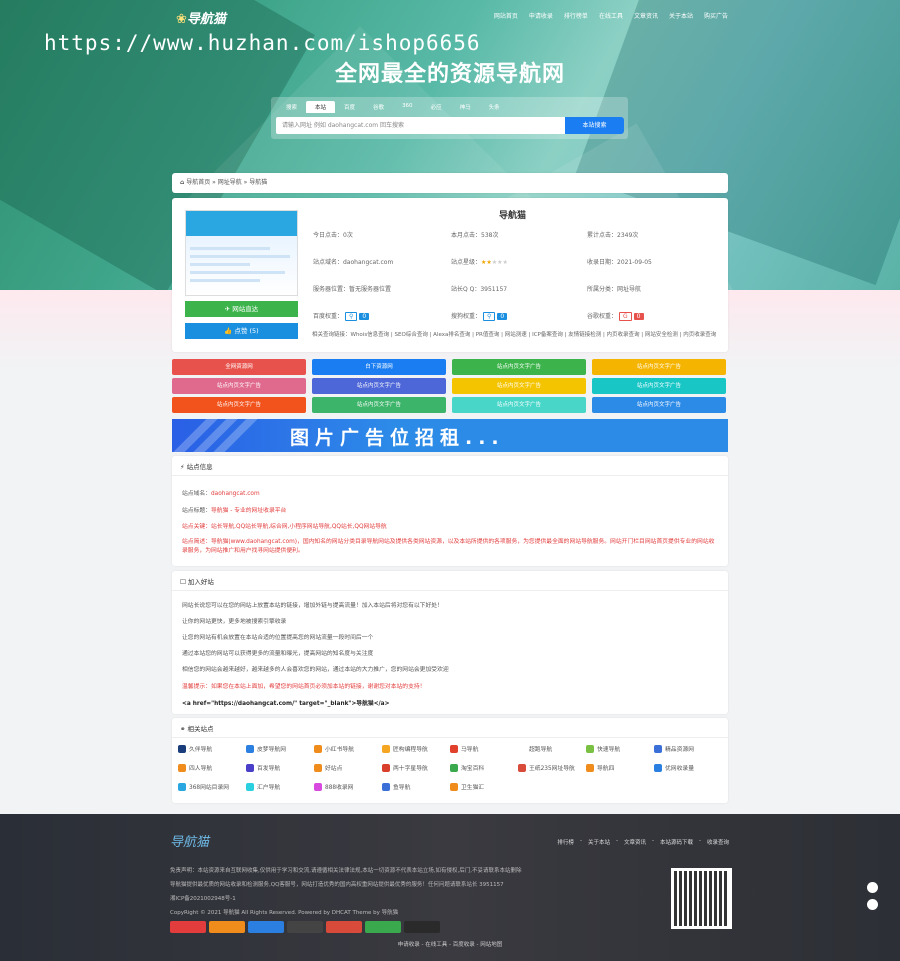 The image size is (900, 961). Describe the element at coordinates (470, 750) in the screenshot. I see `related-site-label: 马导航` at that location.